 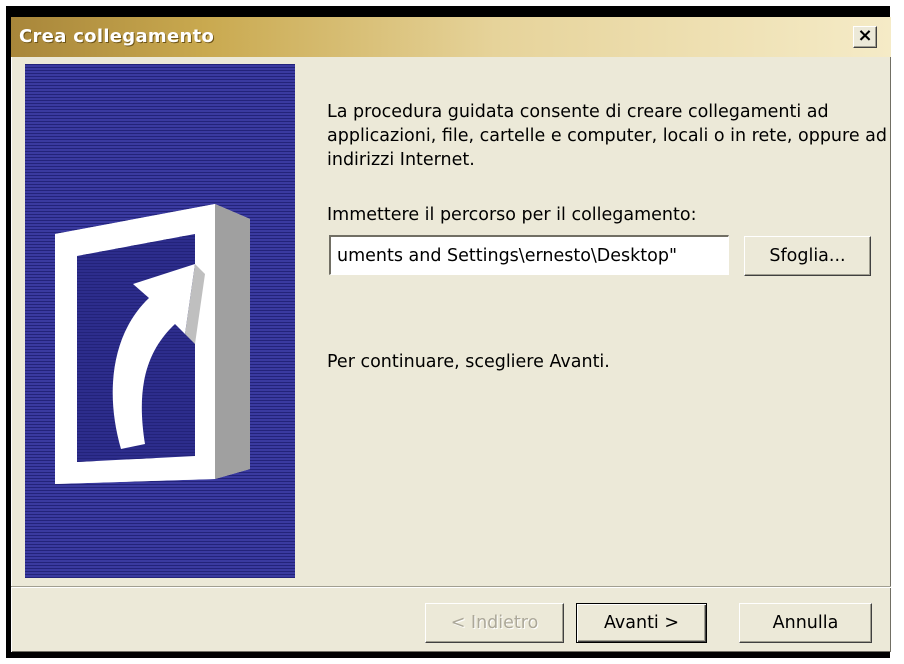 I want to click on continue-hint: Per continuare, scegliere Avanti., so click(x=468, y=362).